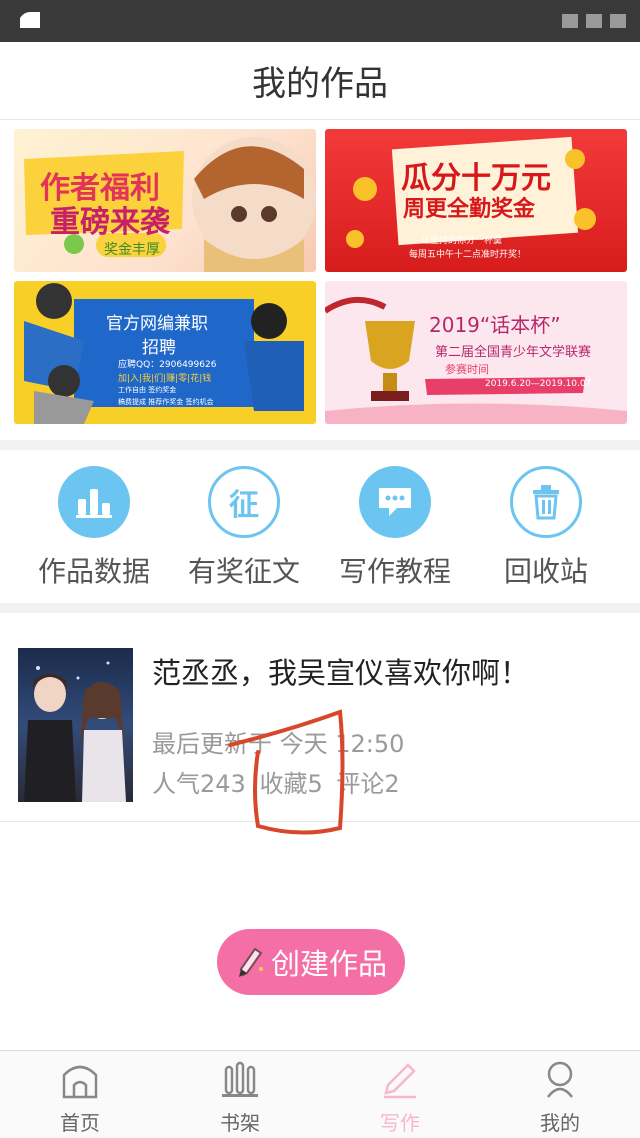 The height and width of the screenshot is (1138, 640). I want to click on tab-writing-label: 写作, so click(400, 1123).